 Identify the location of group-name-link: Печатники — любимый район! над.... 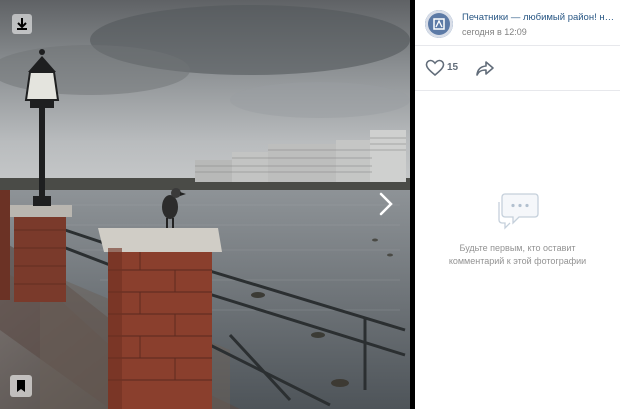
(540, 17).